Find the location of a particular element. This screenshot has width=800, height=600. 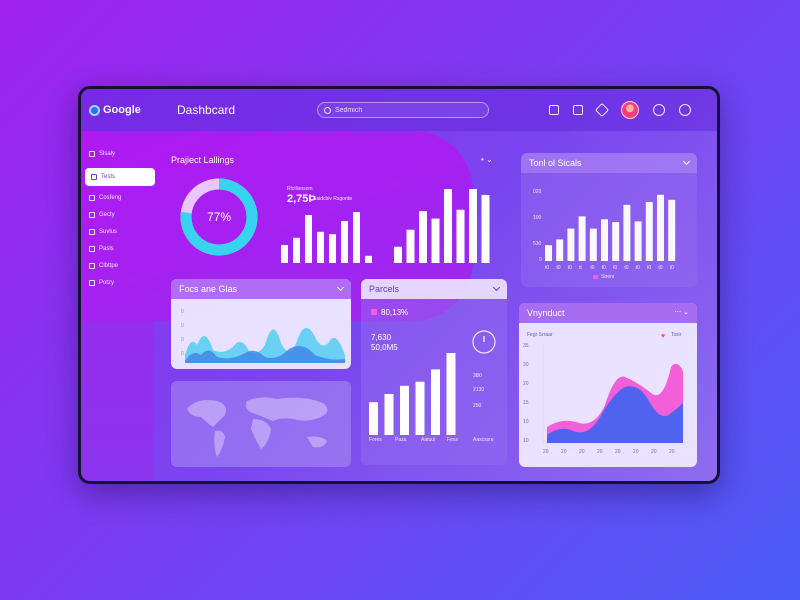

google-logo-icon is located at coordinates (94, 110).